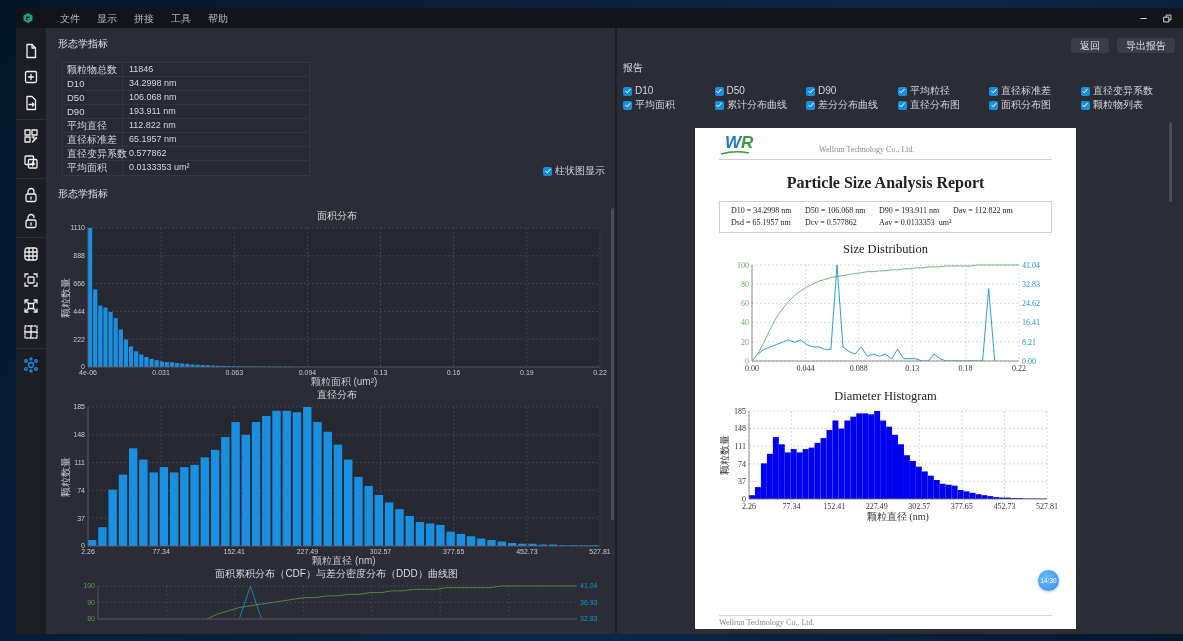 The height and width of the screenshot is (641, 1183). What do you see at coordinates (745, 304) in the screenshot?
I see `axis-tick-label: 60` at bounding box center [745, 304].